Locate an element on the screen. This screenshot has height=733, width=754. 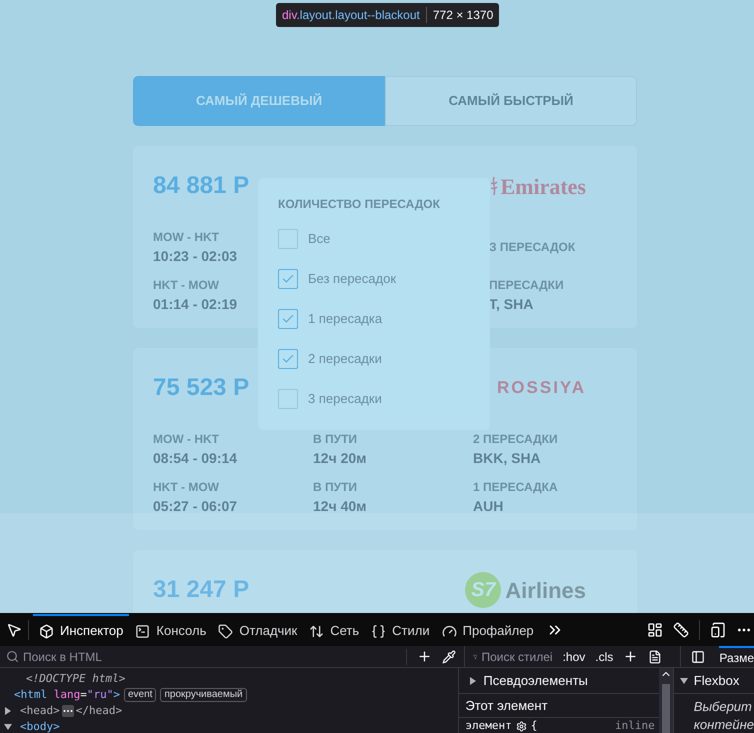
console-tool-icon is located at coordinates (142, 631).